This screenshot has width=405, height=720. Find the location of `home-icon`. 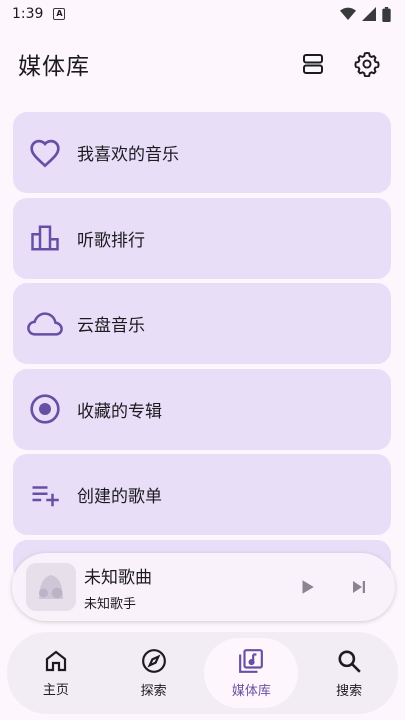

home-icon is located at coordinates (55, 660).